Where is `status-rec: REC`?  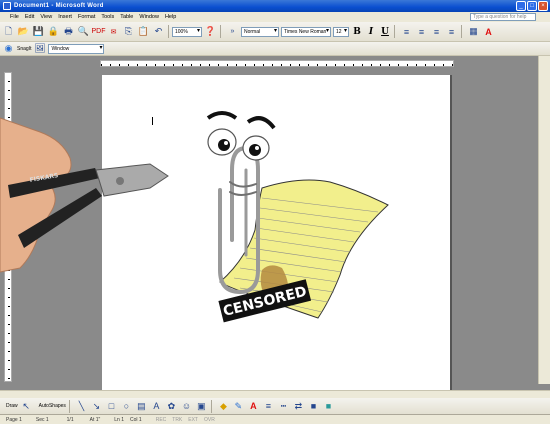 status-rec: REC is located at coordinates (161, 420).